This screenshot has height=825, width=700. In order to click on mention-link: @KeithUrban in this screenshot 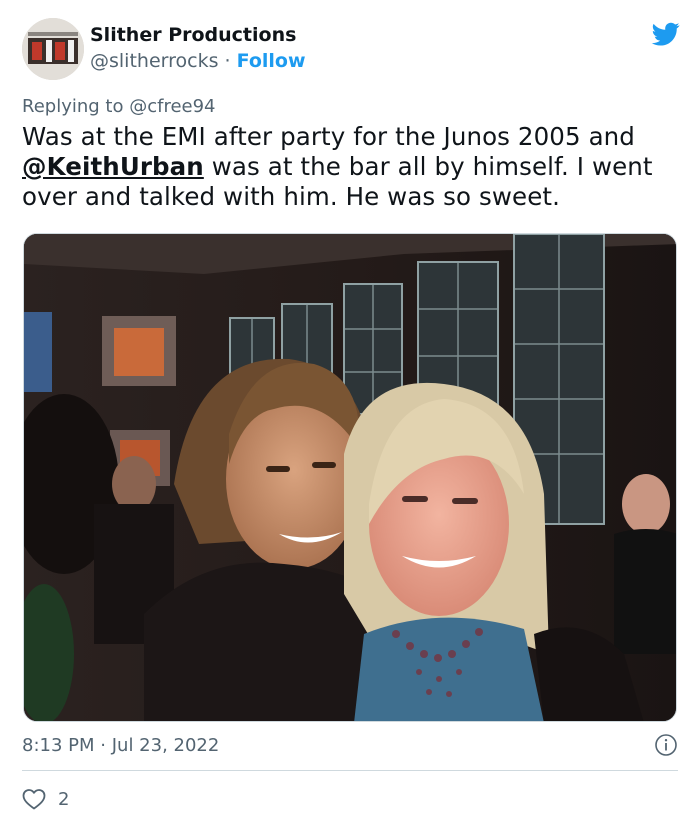, I will do `click(113, 166)`.